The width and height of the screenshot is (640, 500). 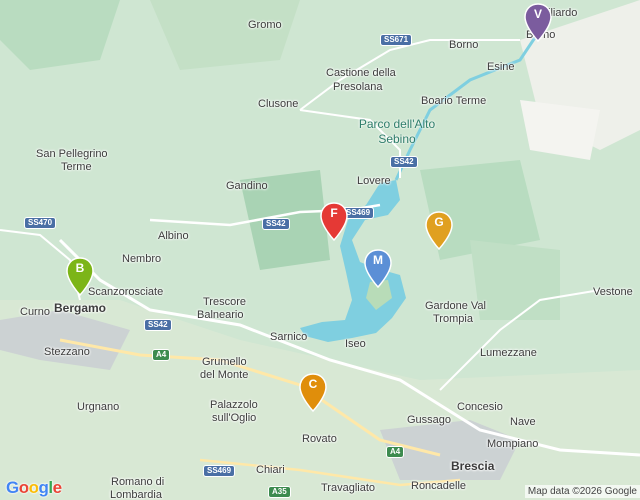 What do you see at coordinates (234, 405) in the screenshot?
I see `town-palazzolo-1: Palazzolo` at bounding box center [234, 405].